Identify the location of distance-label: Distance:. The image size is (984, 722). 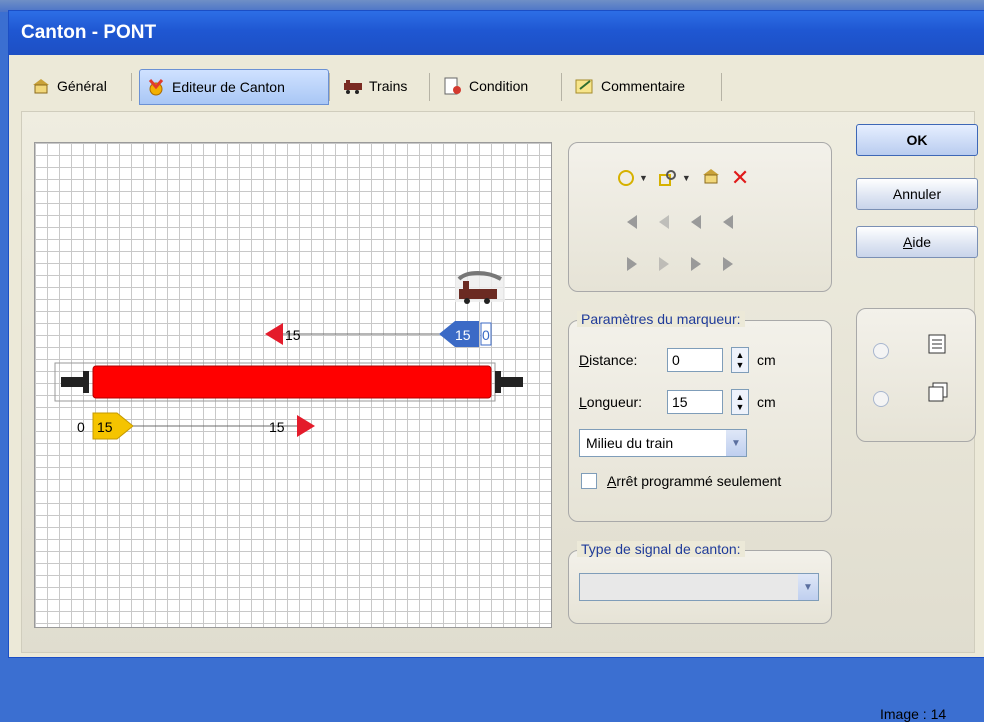
(608, 360).